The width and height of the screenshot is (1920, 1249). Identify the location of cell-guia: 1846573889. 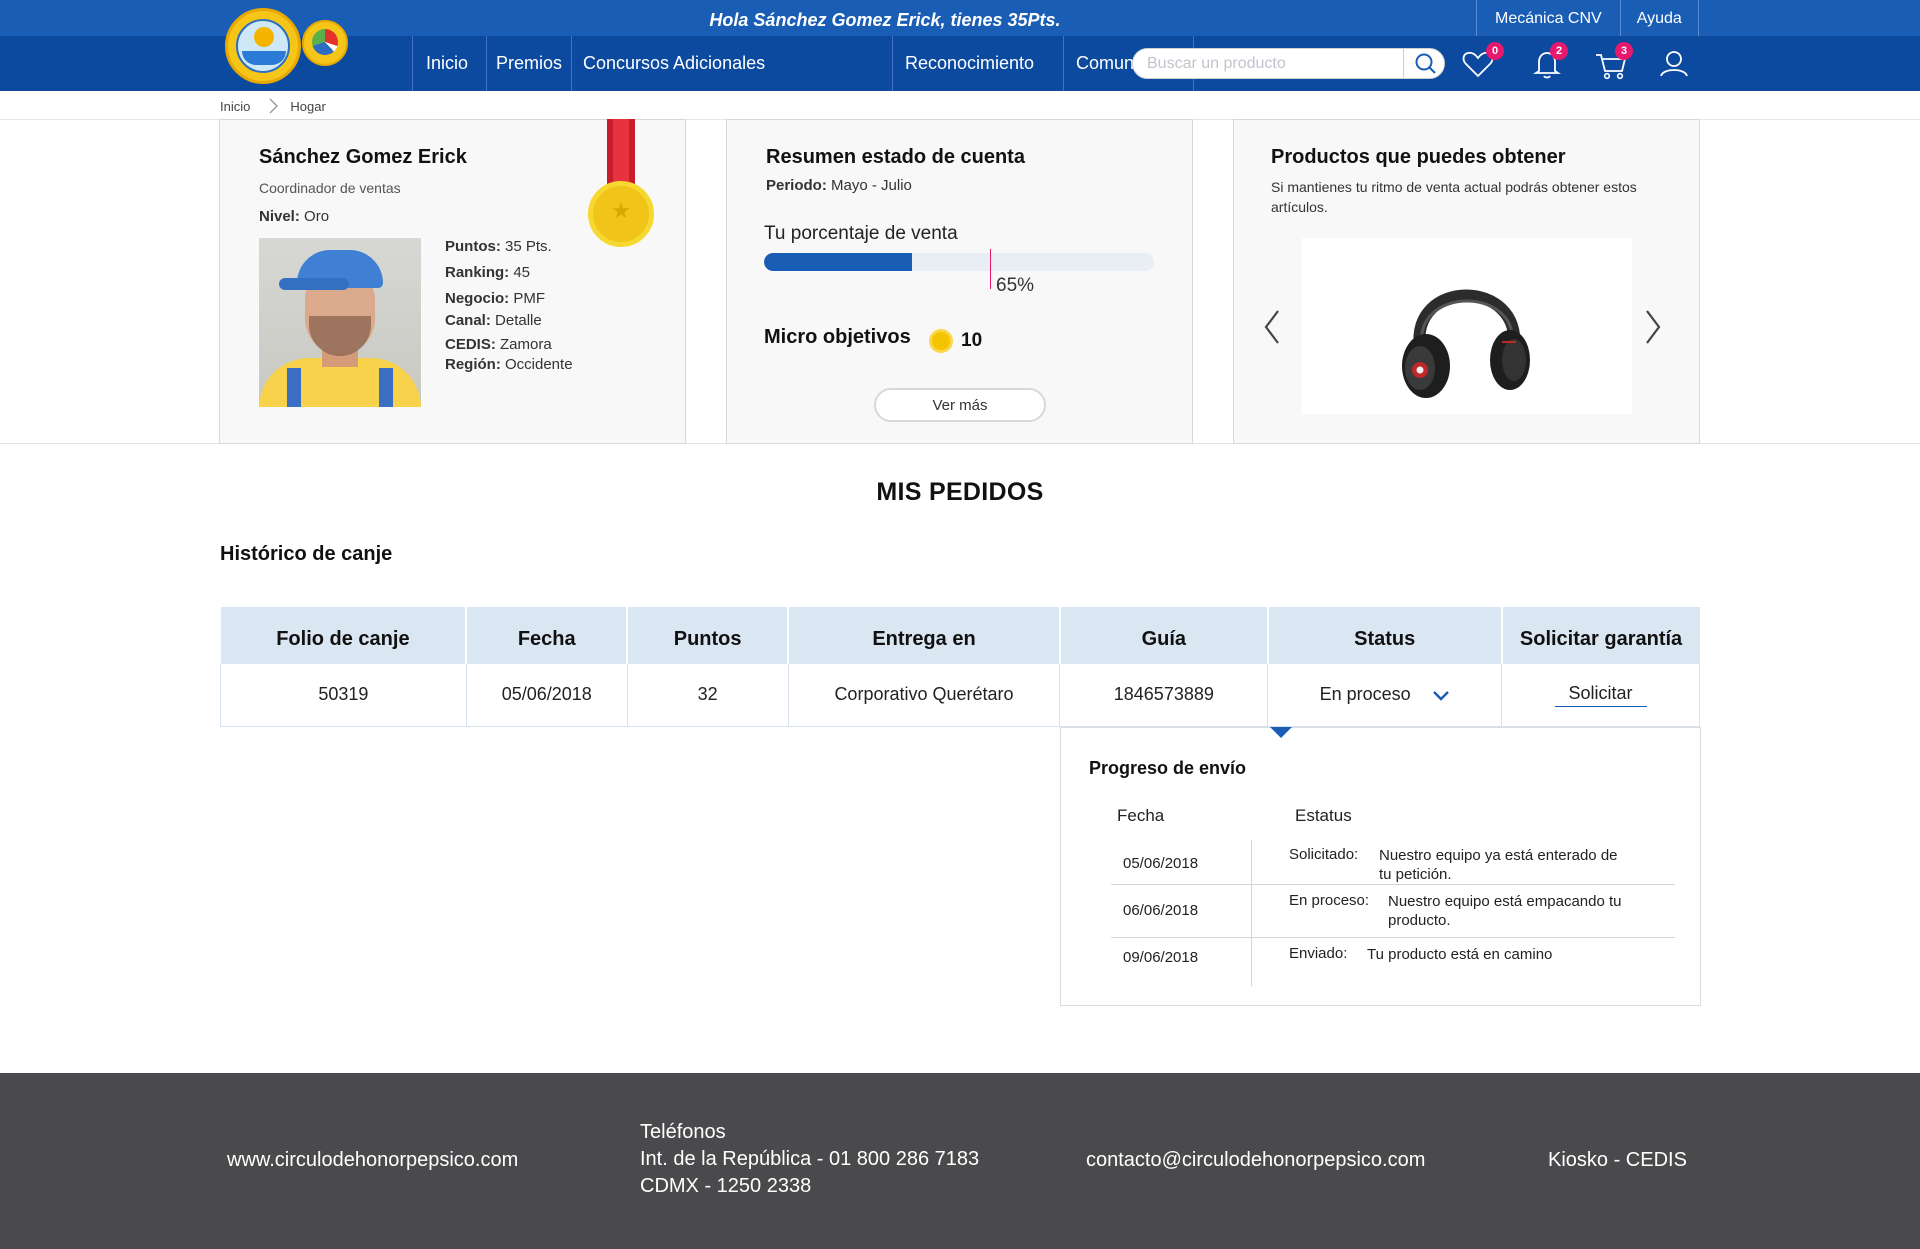
(1164, 695).